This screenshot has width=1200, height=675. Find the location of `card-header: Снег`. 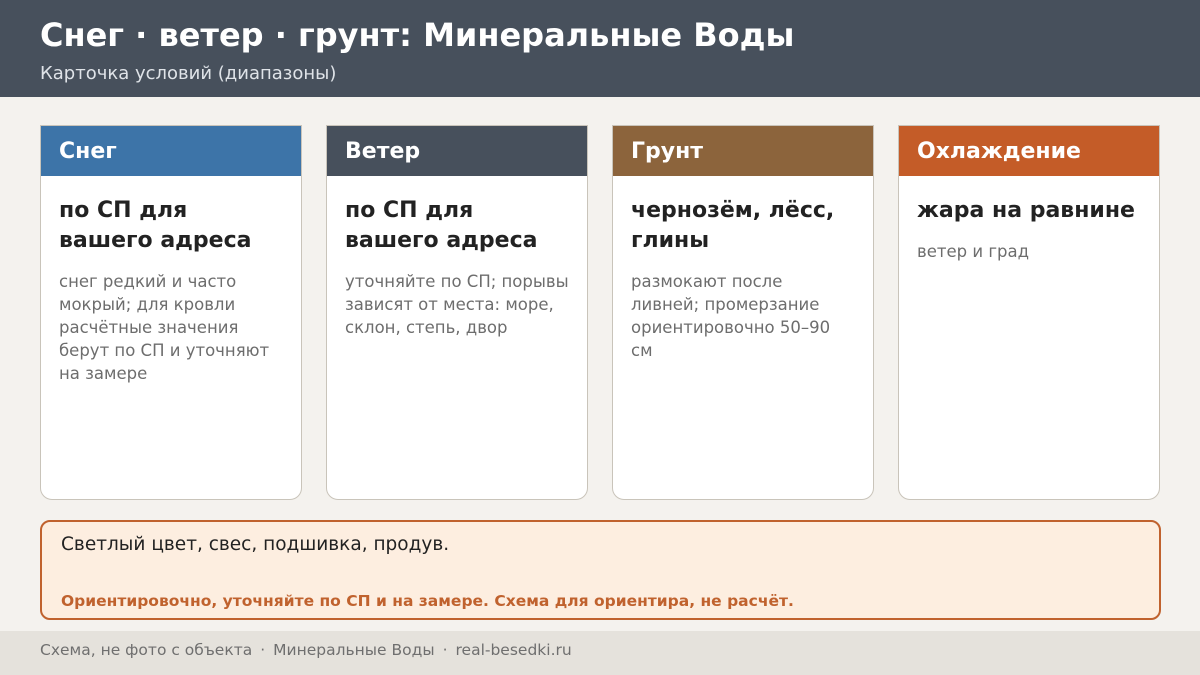

card-header: Снег is located at coordinates (171, 151).